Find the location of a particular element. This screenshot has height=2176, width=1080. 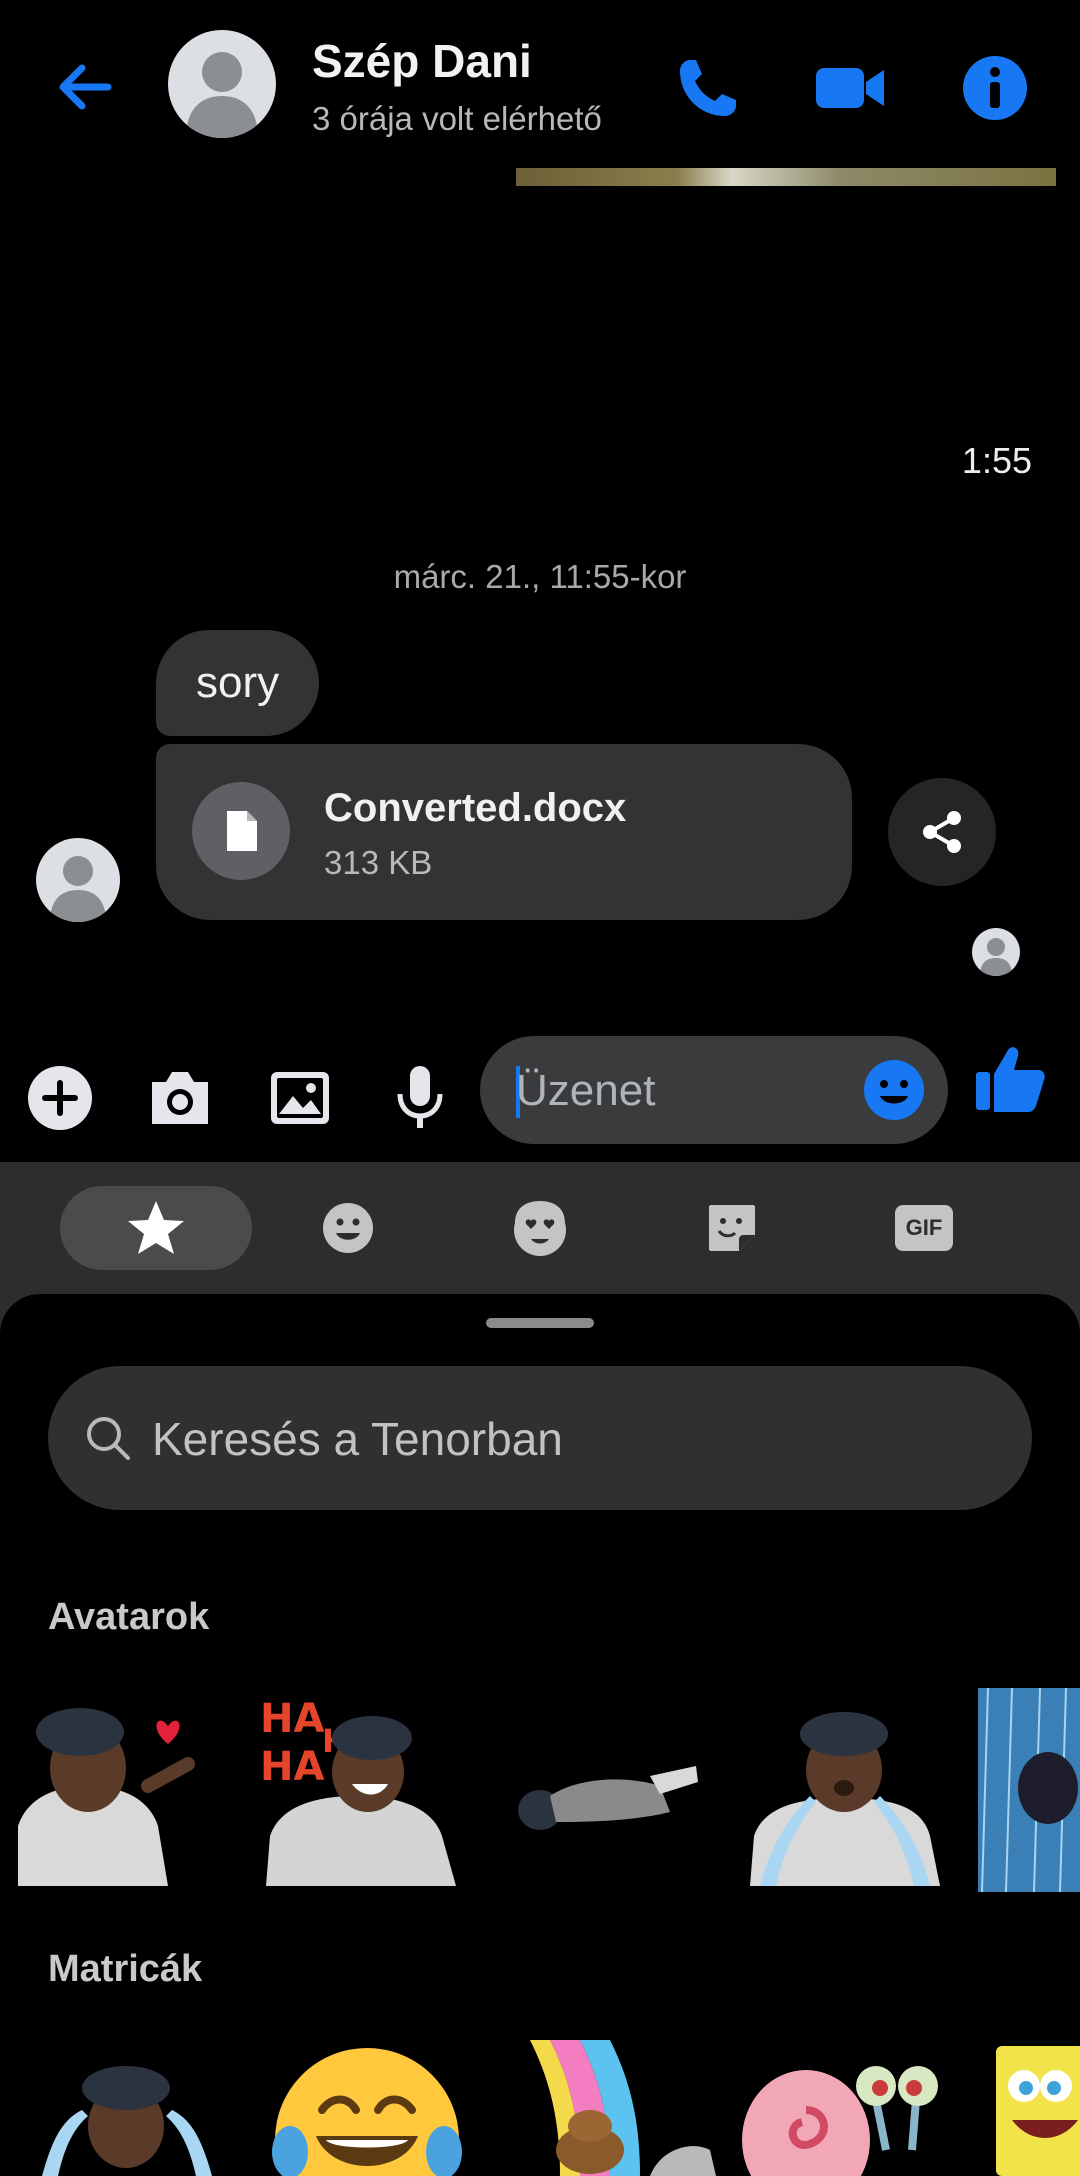

avatar-sticker-kiss is located at coordinates (123, 1781).